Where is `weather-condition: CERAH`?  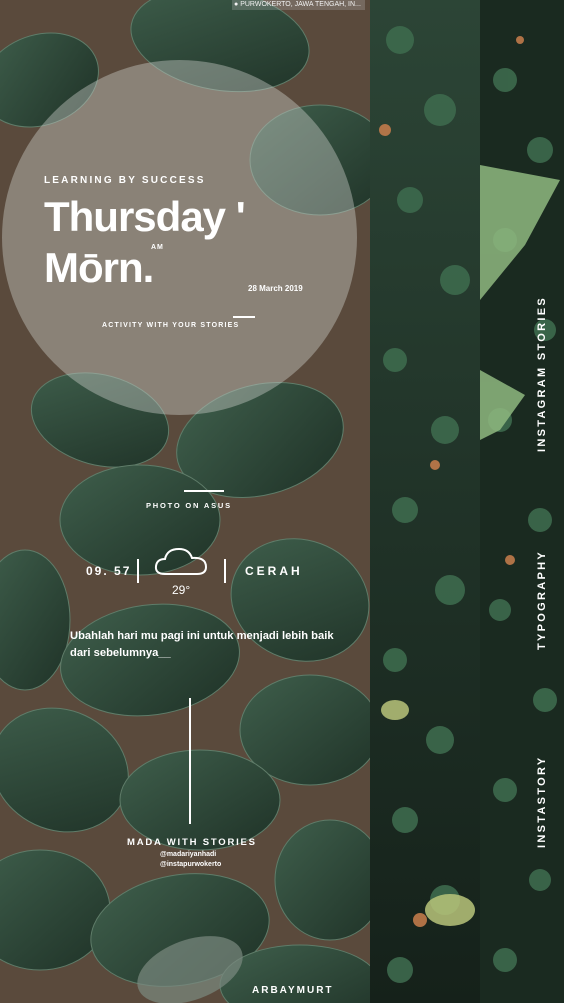 weather-condition: CERAH is located at coordinates (274, 571).